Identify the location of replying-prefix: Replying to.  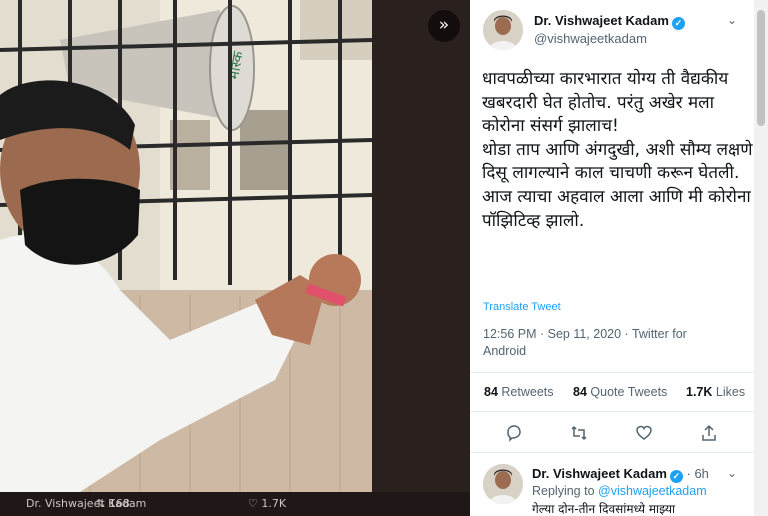
(563, 491).